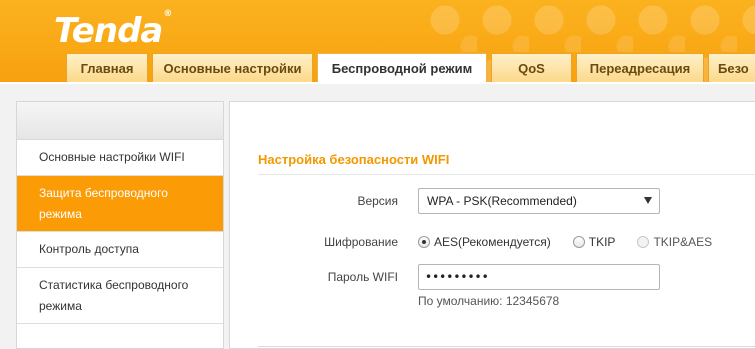 The width and height of the screenshot is (755, 349). Describe the element at coordinates (361, 242) in the screenshot. I see `encryption-label: Шифрование` at that location.